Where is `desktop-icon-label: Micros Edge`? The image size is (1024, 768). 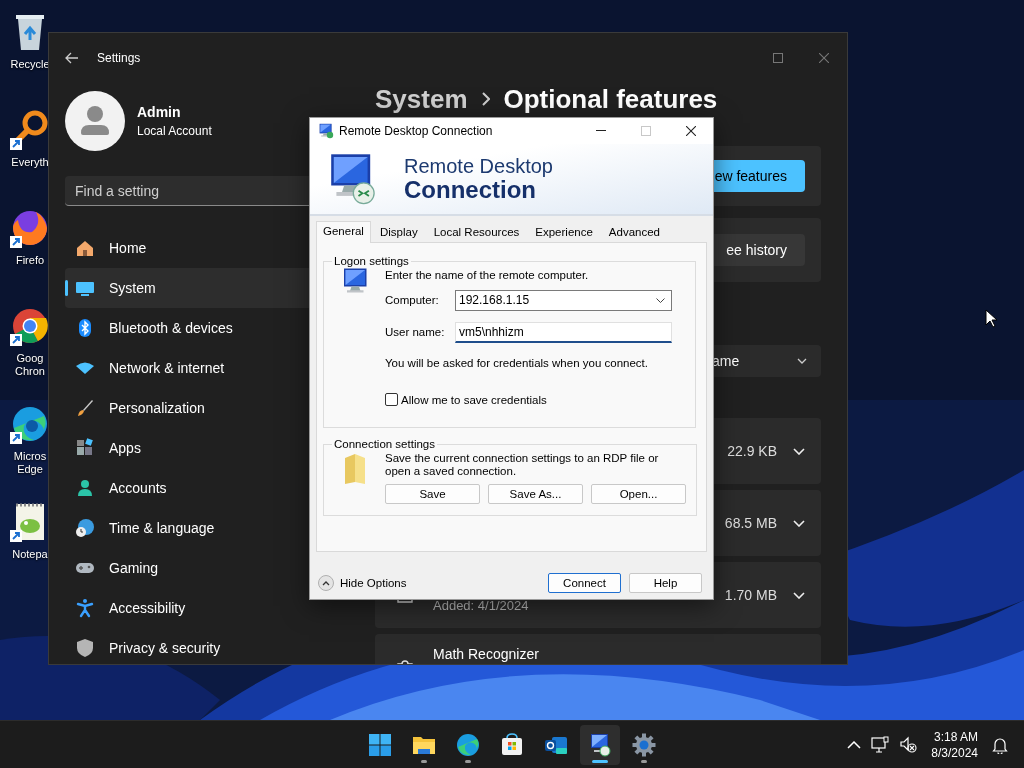
desktop-icon-label: Micros Edge is located at coordinates (30, 463).